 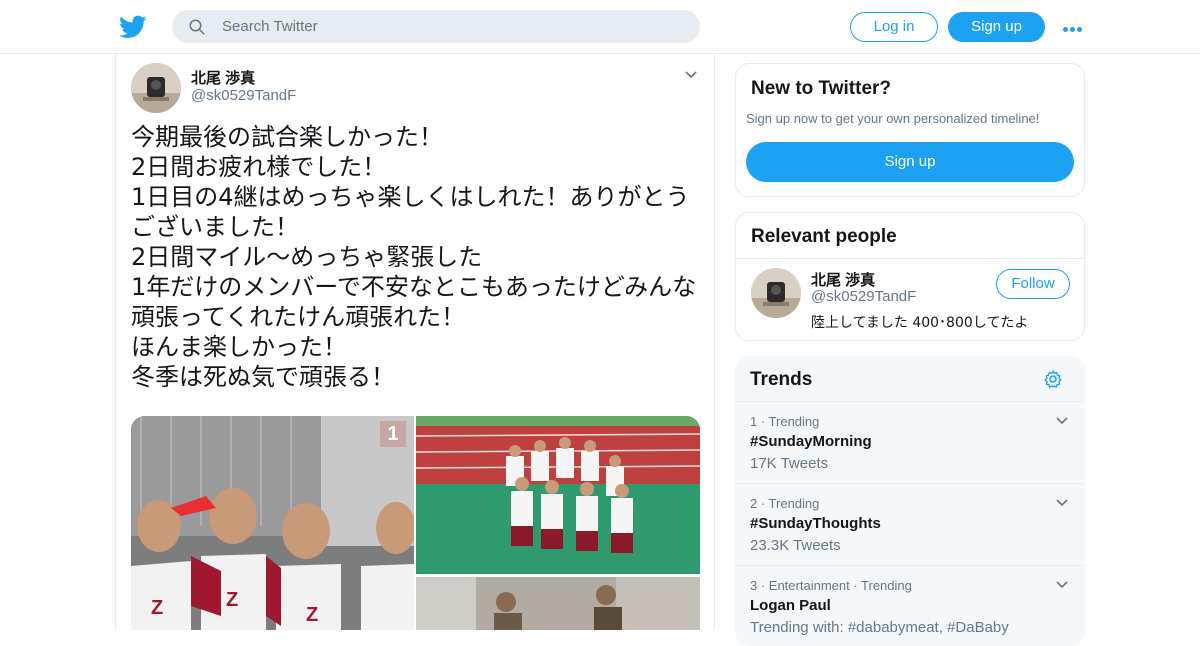 I want to click on new-to-twitter-title: New to Twitter?, so click(x=821, y=88).